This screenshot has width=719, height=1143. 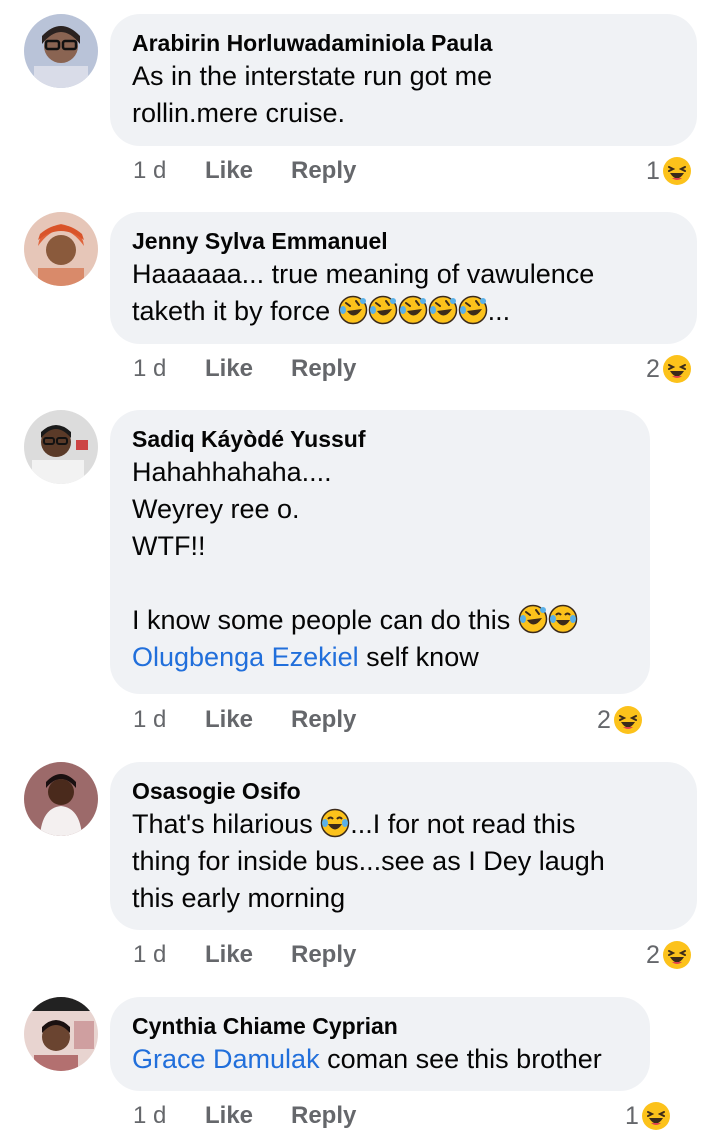 I want to click on comment-author: Sadiq Káyòdé Yussuf, so click(x=380, y=439).